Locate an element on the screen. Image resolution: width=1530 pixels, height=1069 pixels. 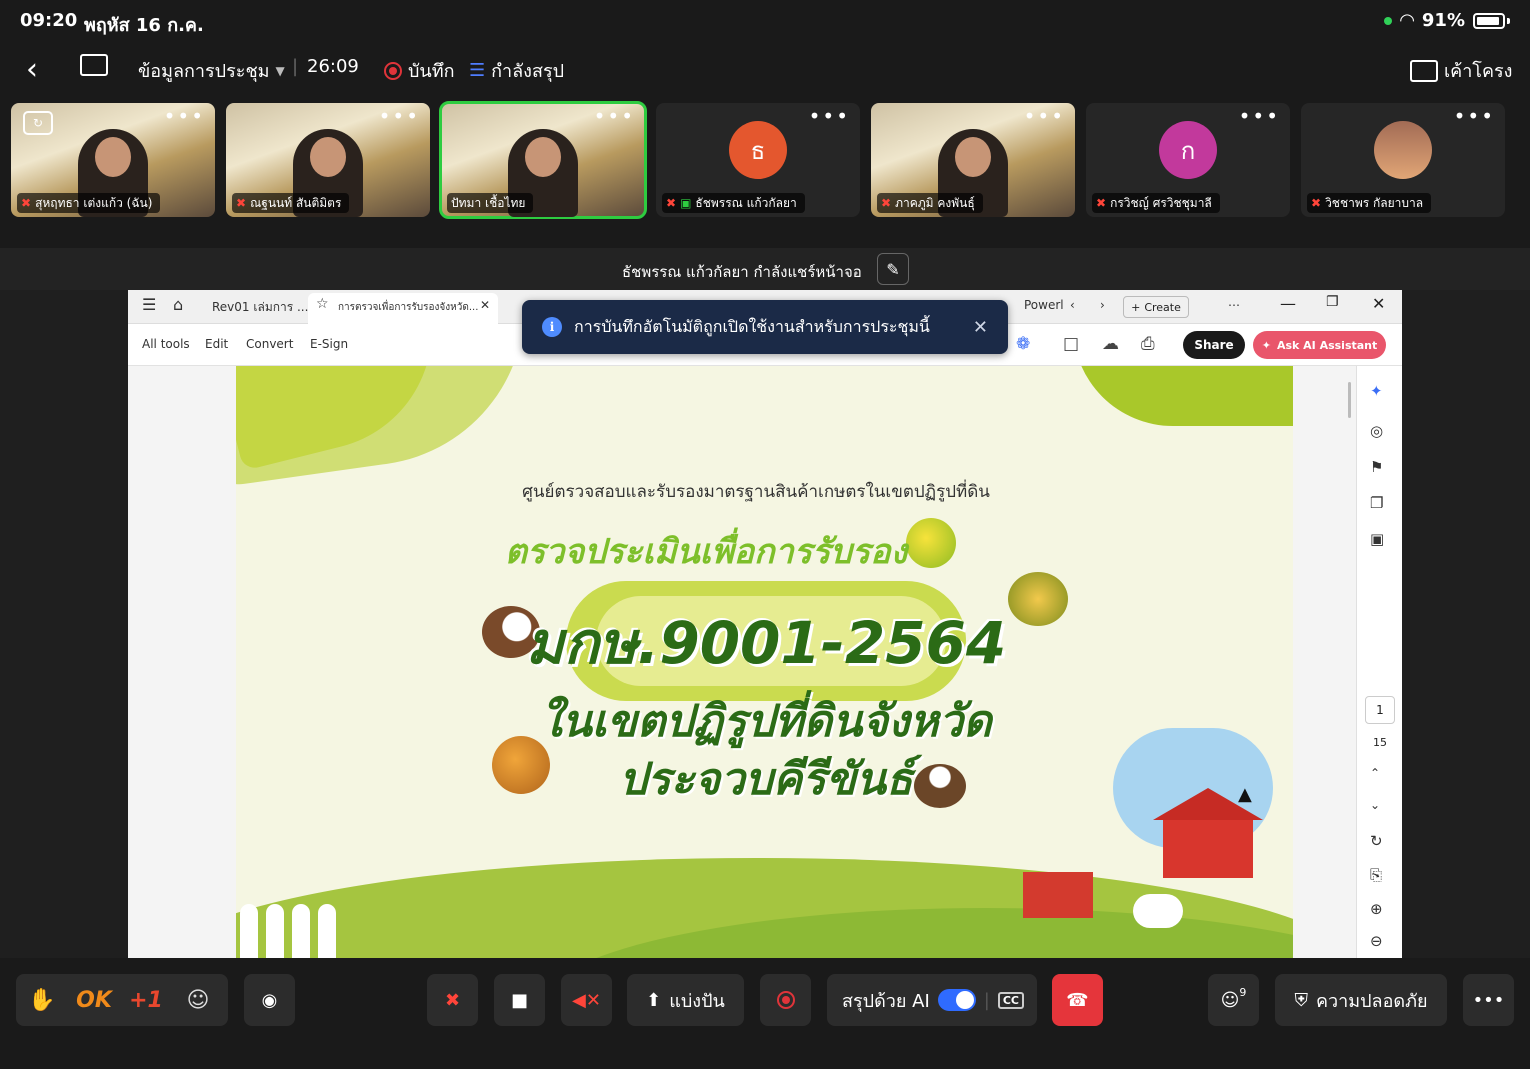
restore-icon: ❐ is located at coordinates (1332, 302).